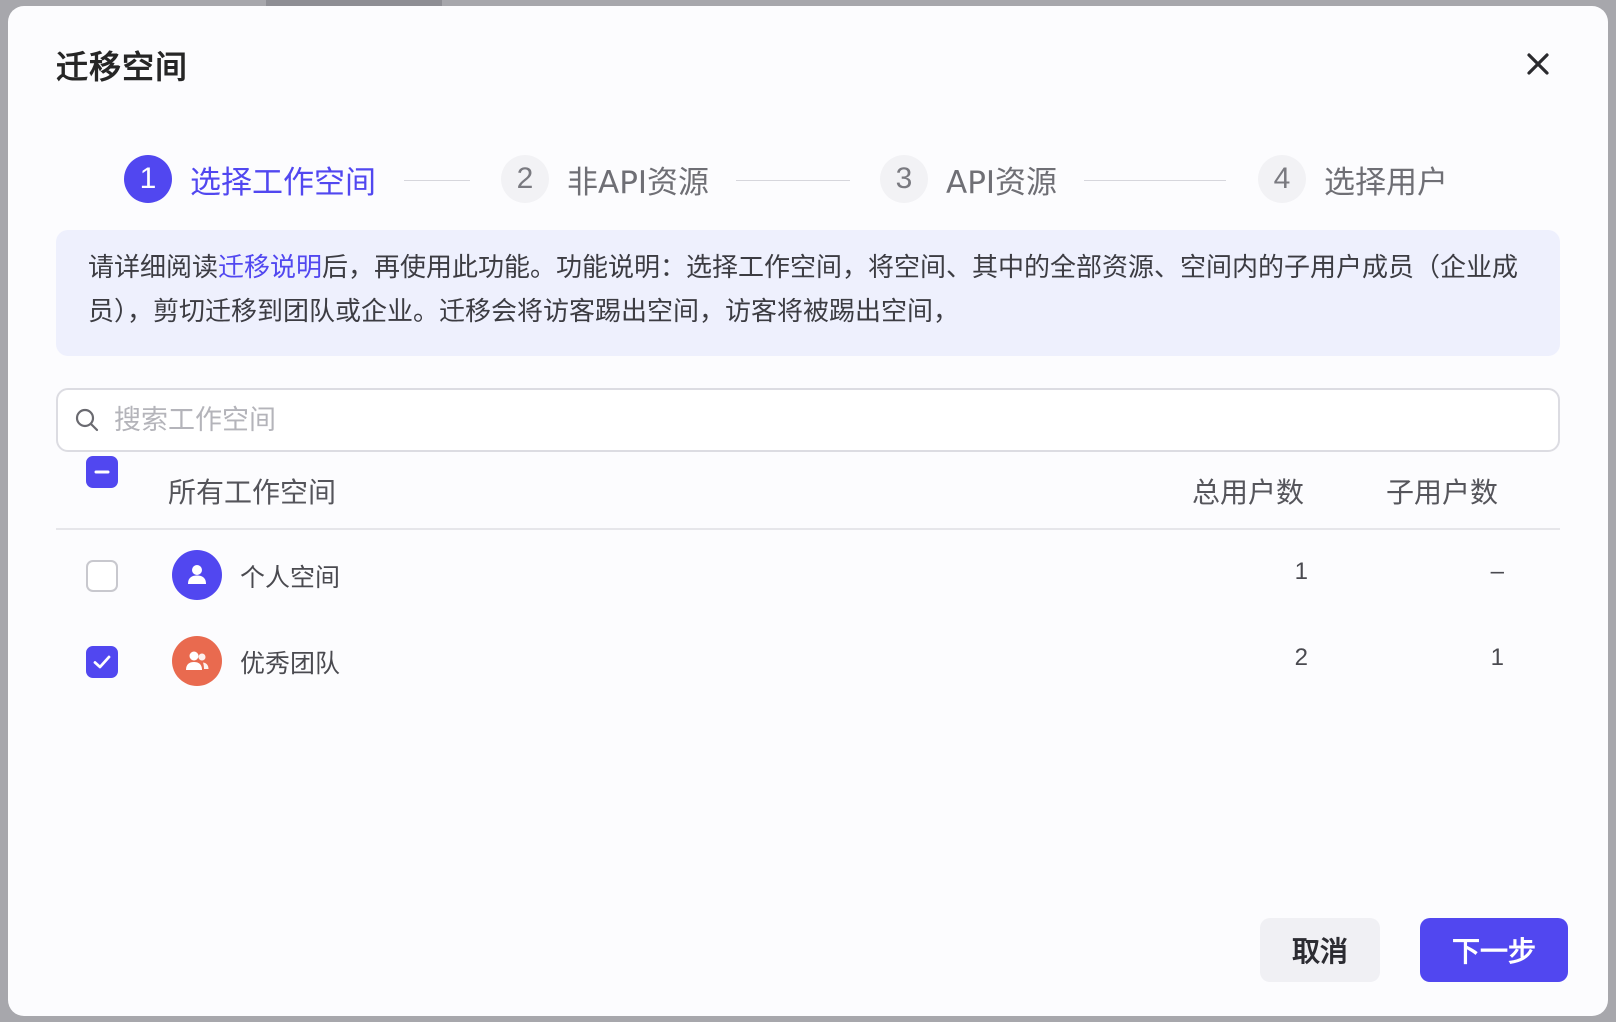 The width and height of the screenshot is (1616, 1022). I want to click on column-header-sub-users: 子用户数, so click(1442, 492).